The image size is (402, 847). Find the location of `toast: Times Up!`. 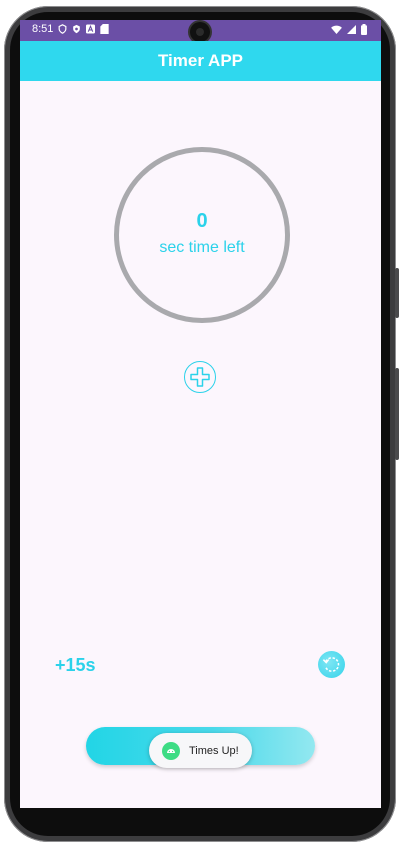

toast: Times Up! is located at coordinates (200, 750).